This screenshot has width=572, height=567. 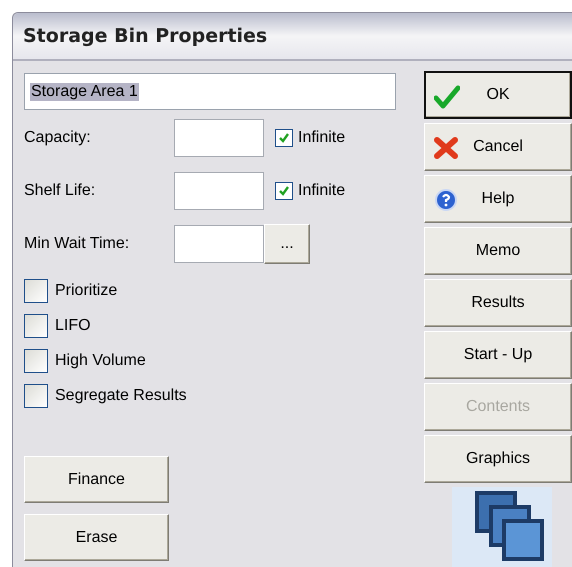 I want to click on dialog-button: OK, so click(x=498, y=95).